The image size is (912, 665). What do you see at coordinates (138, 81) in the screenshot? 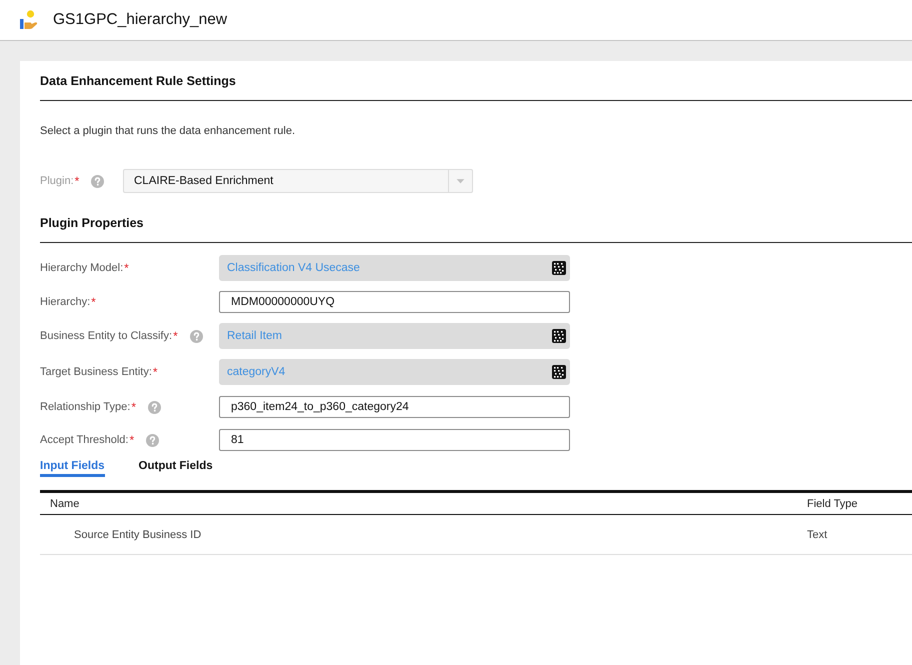
I see `section-title: Data Enhancement Rule Settings` at bounding box center [138, 81].